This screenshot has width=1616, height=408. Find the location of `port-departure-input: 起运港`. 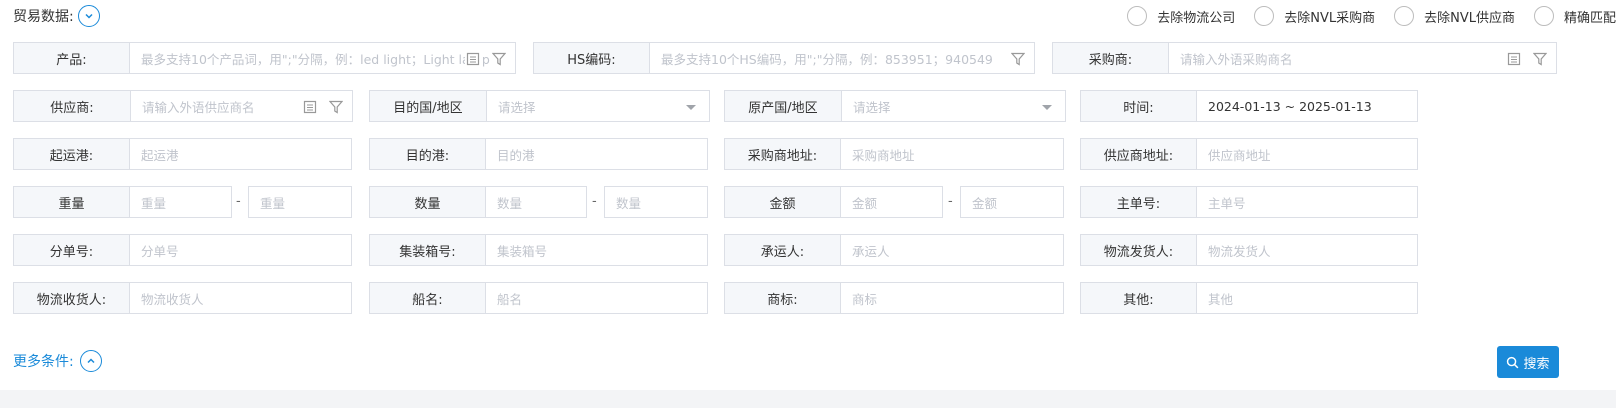

port-departure-input: 起运港 is located at coordinates (240, 154).